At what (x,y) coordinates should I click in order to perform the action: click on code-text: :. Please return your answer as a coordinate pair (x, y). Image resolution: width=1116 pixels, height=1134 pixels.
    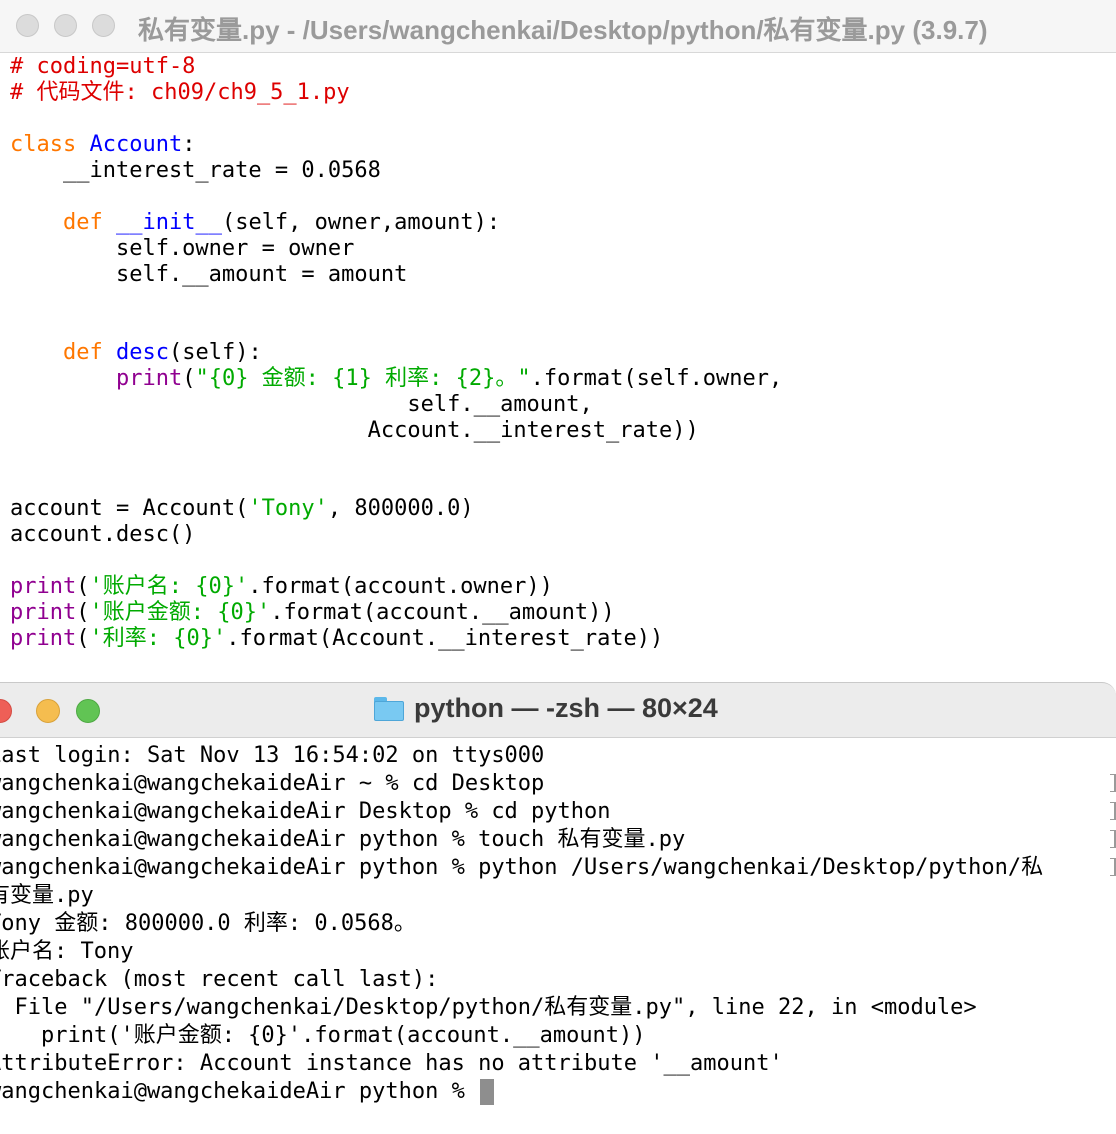
    Looking at the image, I should click on (189, 144).